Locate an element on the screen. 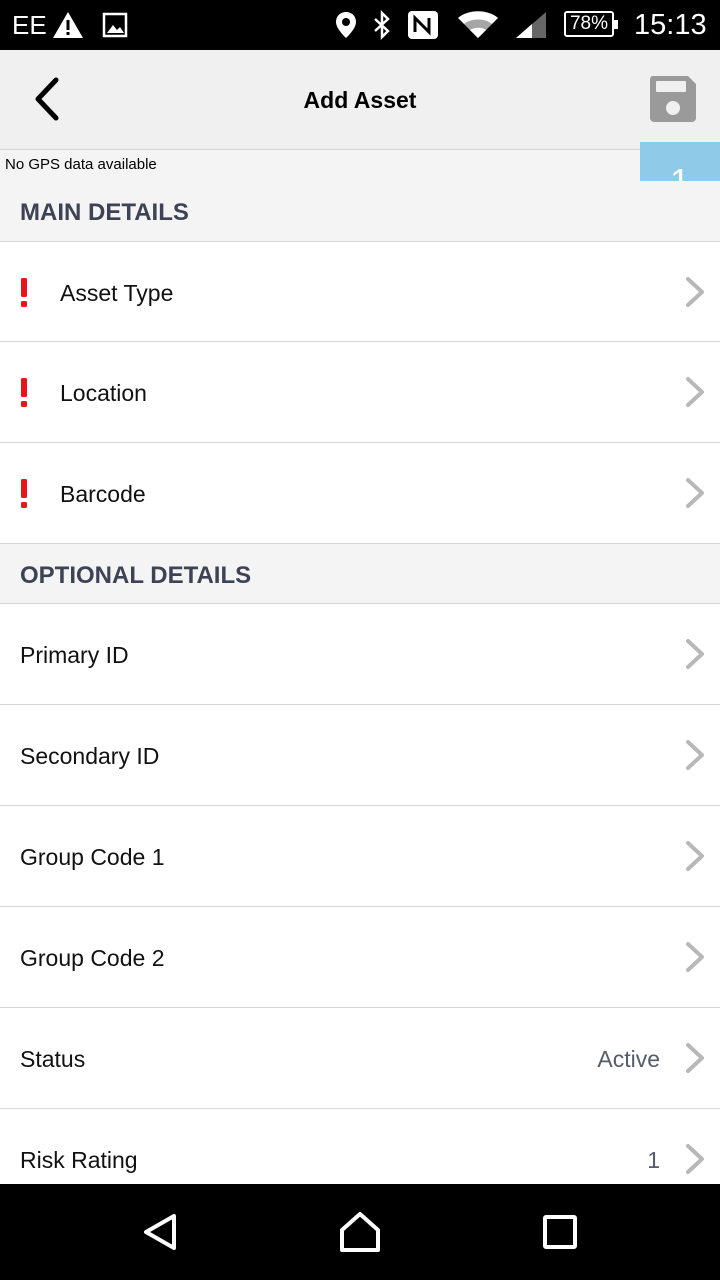 The image size is (720, 1280). optional-details-header: OPTIONAL DETAILS is located at coordinates (360, 573).